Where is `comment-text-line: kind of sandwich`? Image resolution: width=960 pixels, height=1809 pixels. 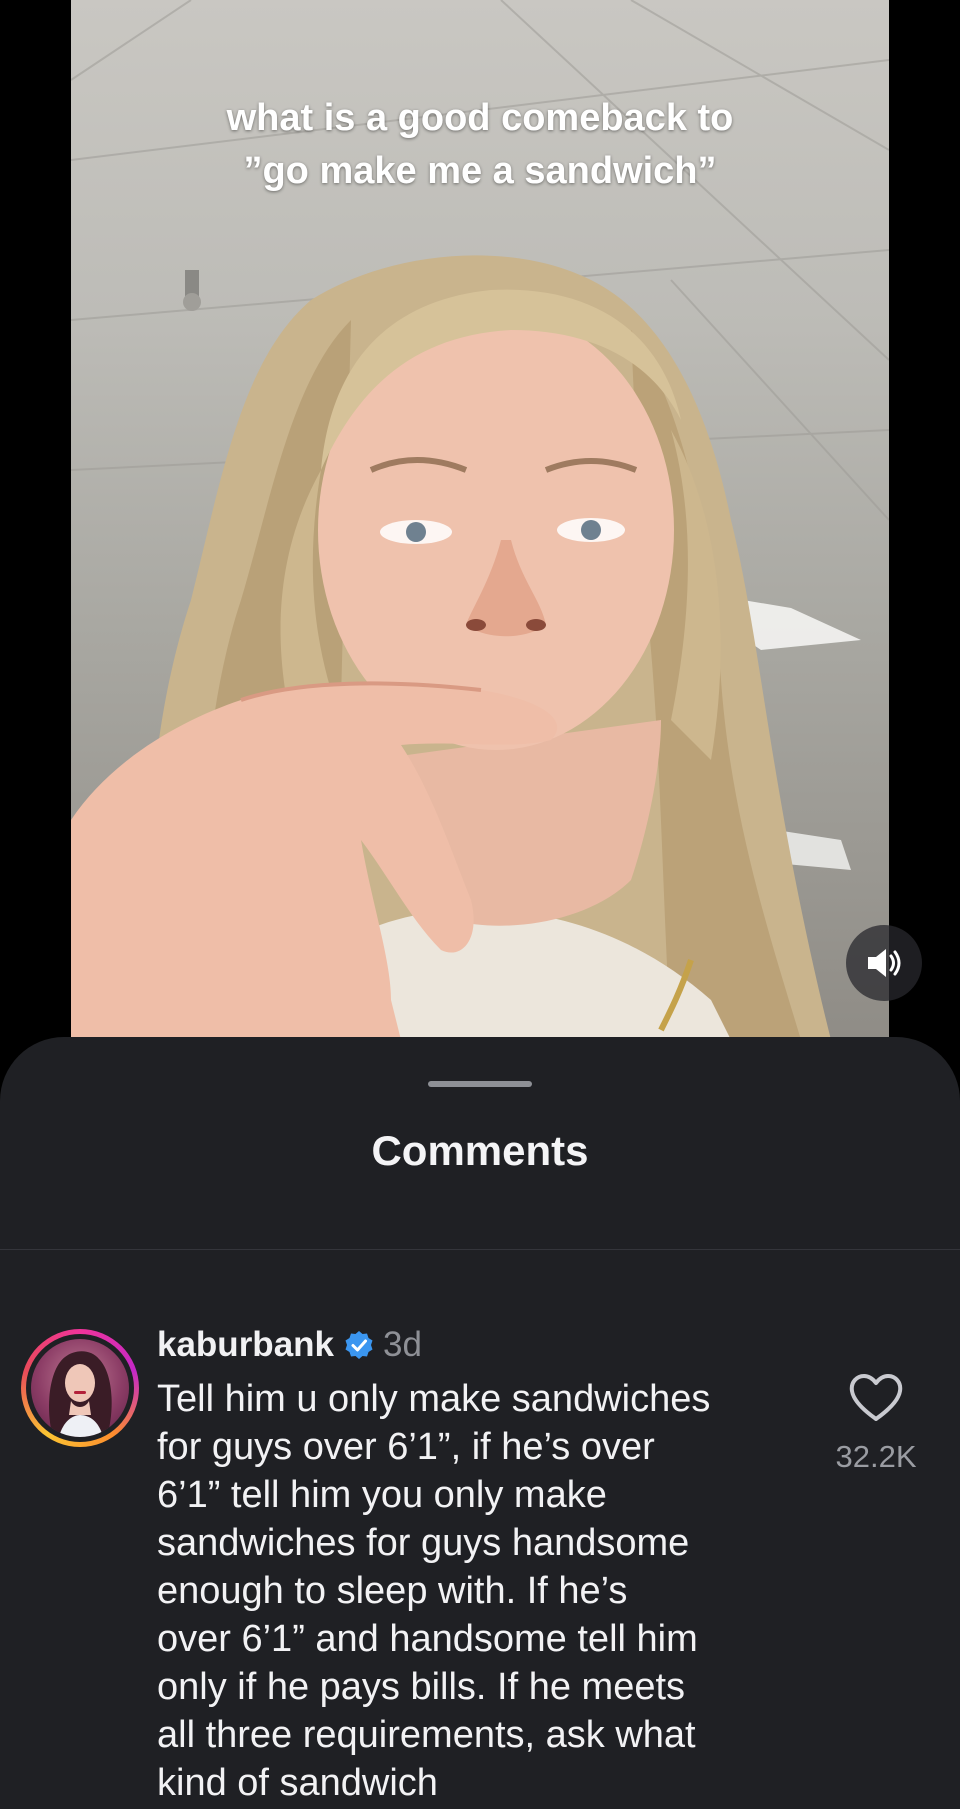 comment-text-line: kind of sandwich is located at coordinates (297, 1783).